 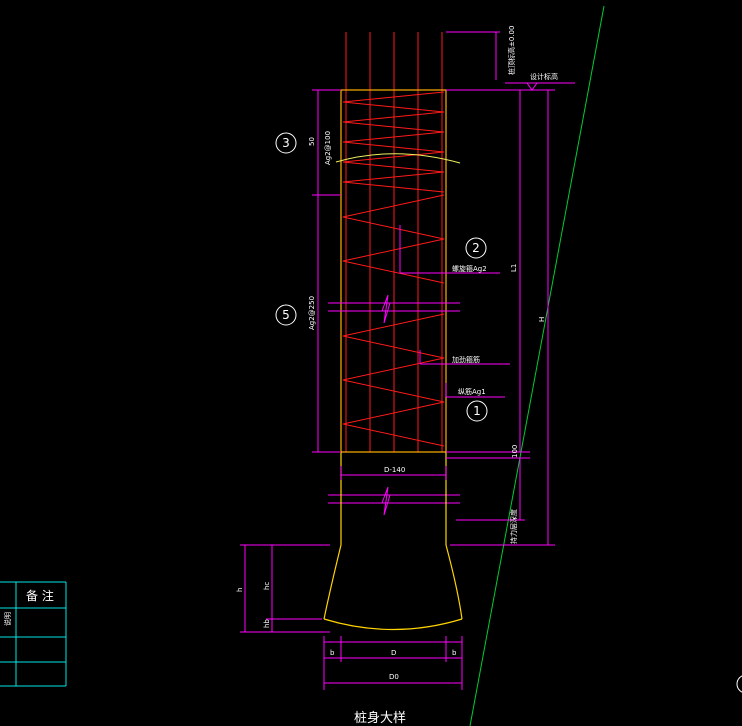 I want to click on callout-1: 1, so click(x=477, y=411).